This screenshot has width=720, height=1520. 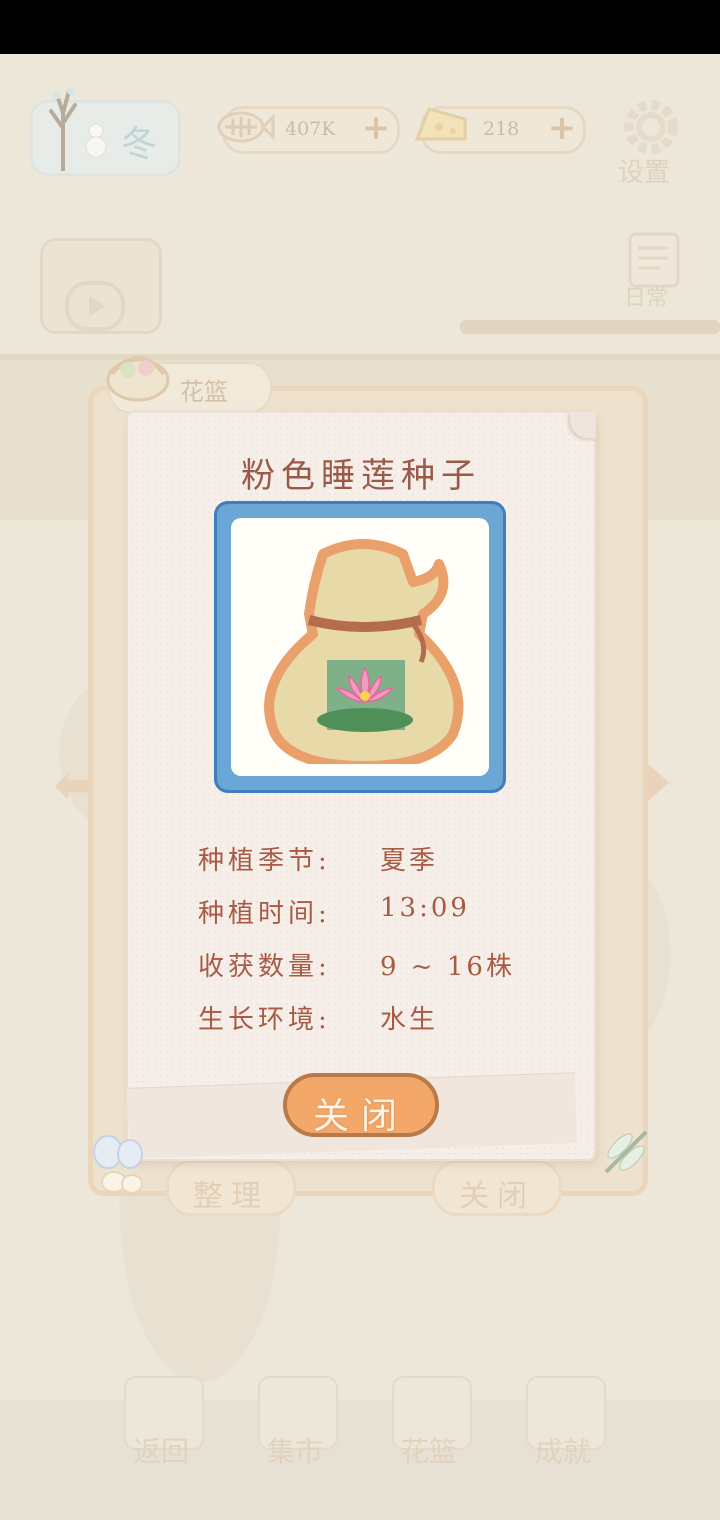 What do you see at coordinates (626, 1152) in the screenshot?
I see `dragonfly-icon` at bounding box center [626, 1152].